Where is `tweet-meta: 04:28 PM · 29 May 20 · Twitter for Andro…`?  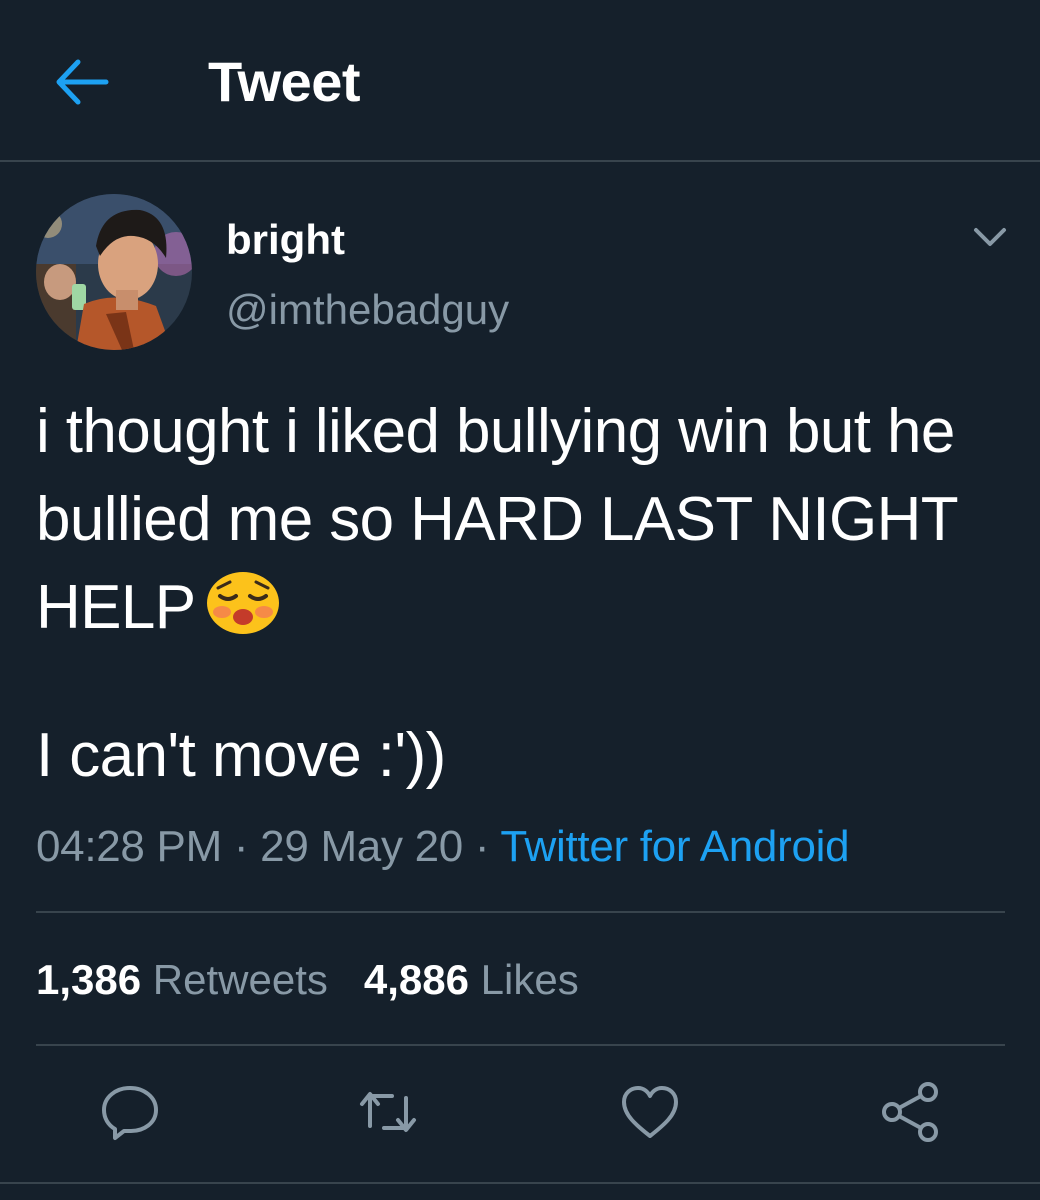 tweet-meta: 04:28 PM · 29 May 20 · Twitter for Andro… is located at coordinates (443, 847).